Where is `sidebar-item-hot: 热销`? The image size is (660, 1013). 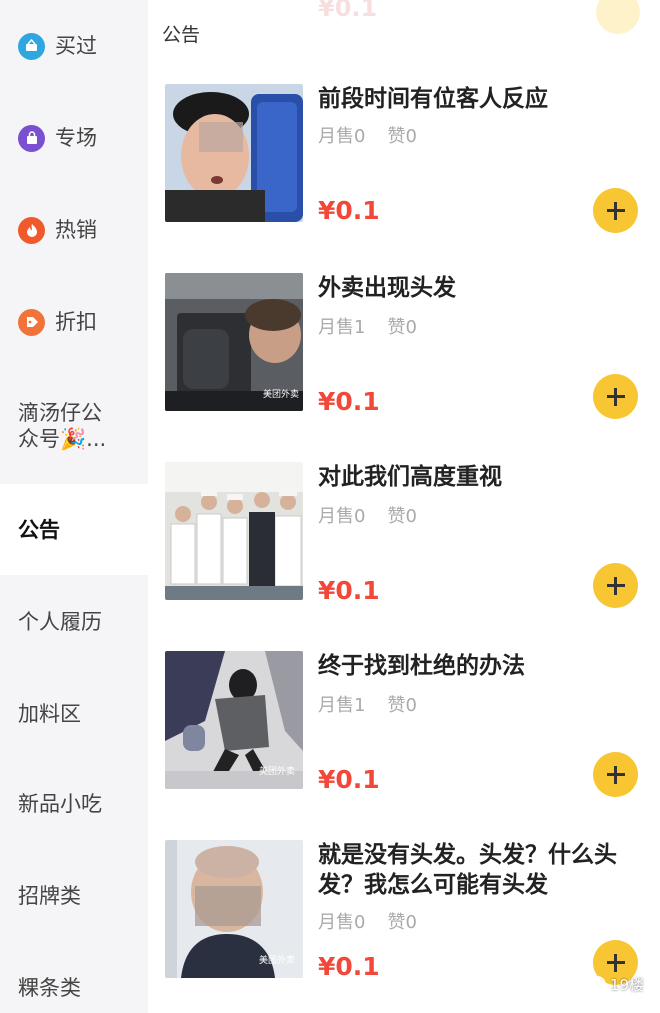
sidebar-item-hot: 热销 is located at coordinates (74, 230).